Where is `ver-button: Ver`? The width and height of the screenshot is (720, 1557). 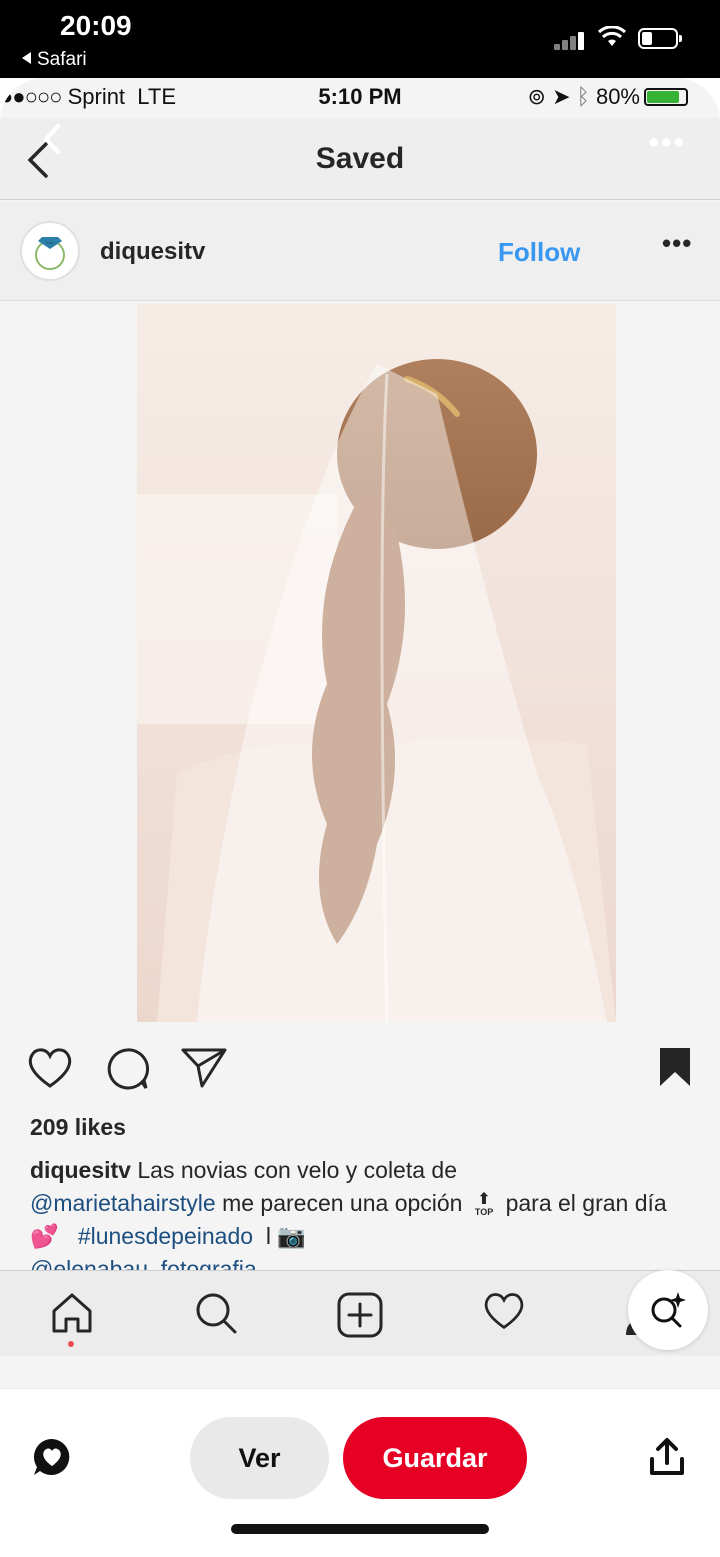 ver-button: Ver is located at coordinates (259, 1458).